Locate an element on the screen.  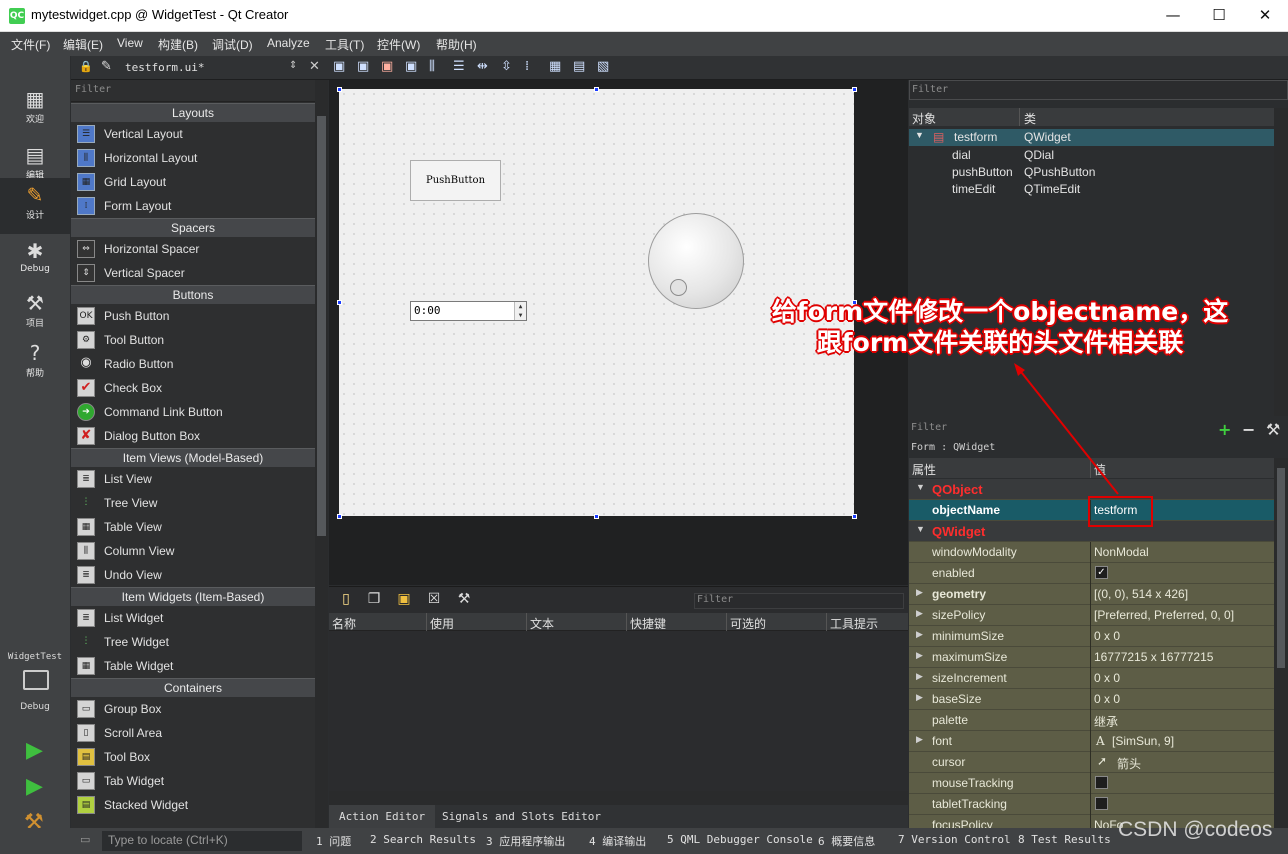
action-horizontal-scrollbar is located at coordinates (618, 798).